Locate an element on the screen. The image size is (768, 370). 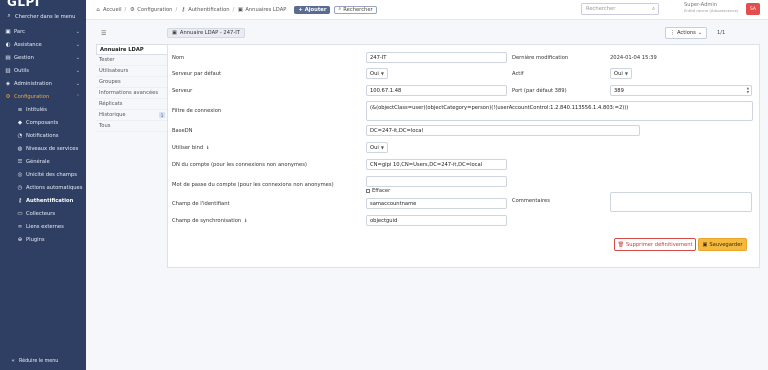
nav-item-gestion: ▤ Gestion ⌄ is located at coordinates (43, 57).